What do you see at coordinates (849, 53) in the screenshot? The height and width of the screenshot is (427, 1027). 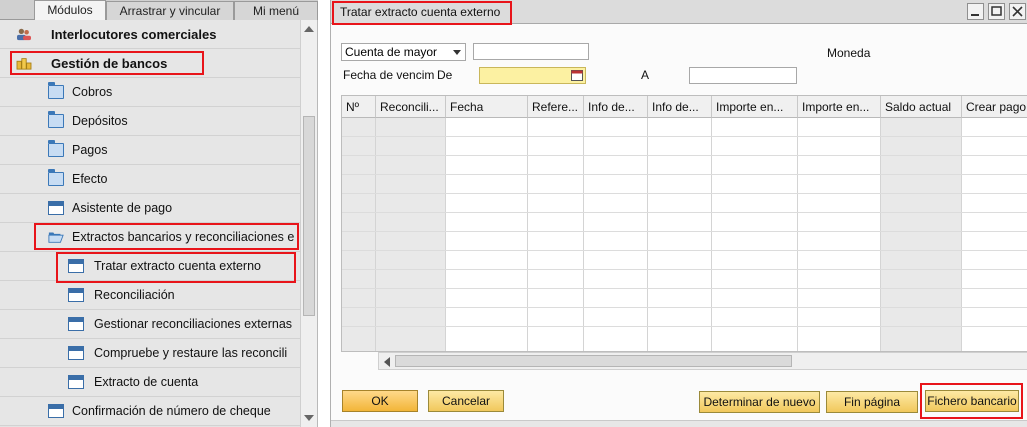 I see `currency-label: Moneda` at bounding box center [849, 53].